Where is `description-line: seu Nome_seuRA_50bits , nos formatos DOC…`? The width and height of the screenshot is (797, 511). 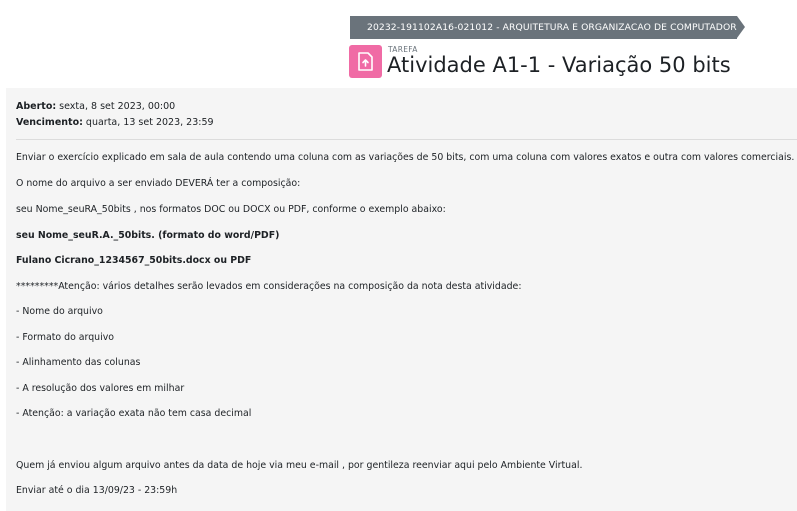
description-line: seu Nome_seuRA_50bits , nos formatos DOC… is located at coordinates (231, 209).